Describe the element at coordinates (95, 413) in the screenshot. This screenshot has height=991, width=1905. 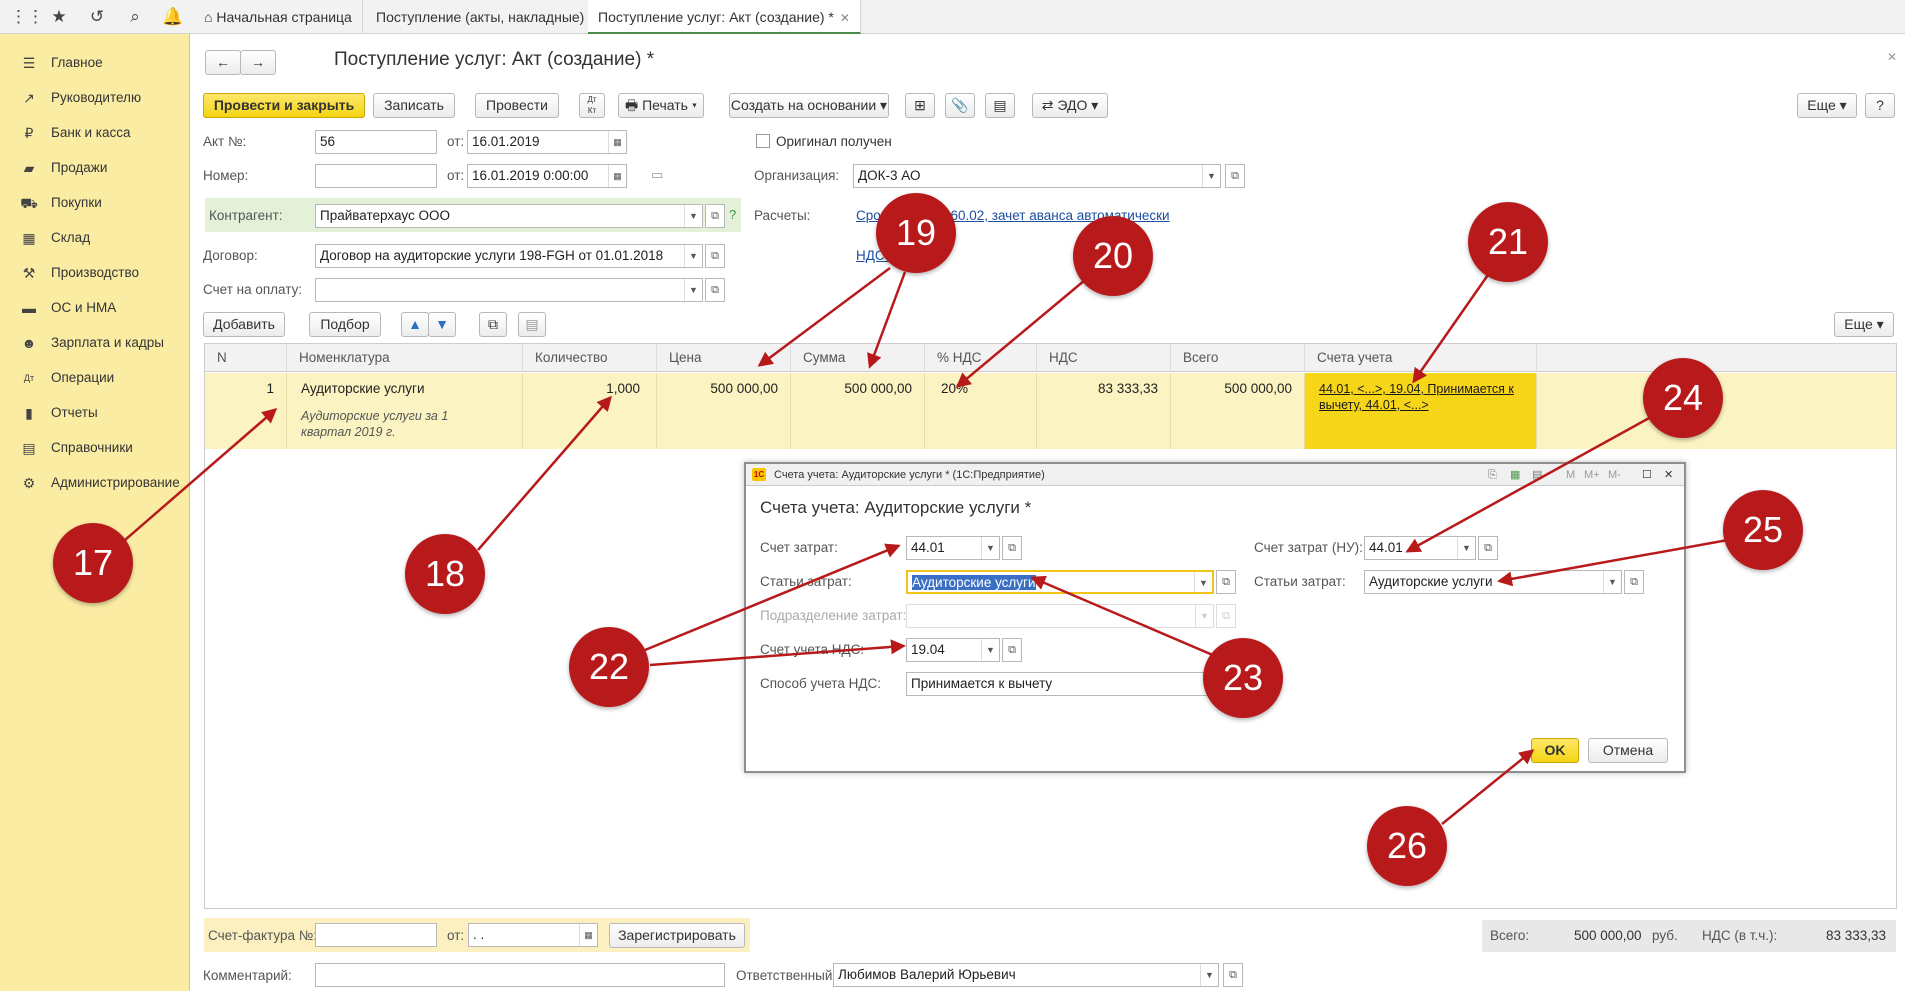
I see `sidebar-item-10: ▮ Отчеты` at that location.